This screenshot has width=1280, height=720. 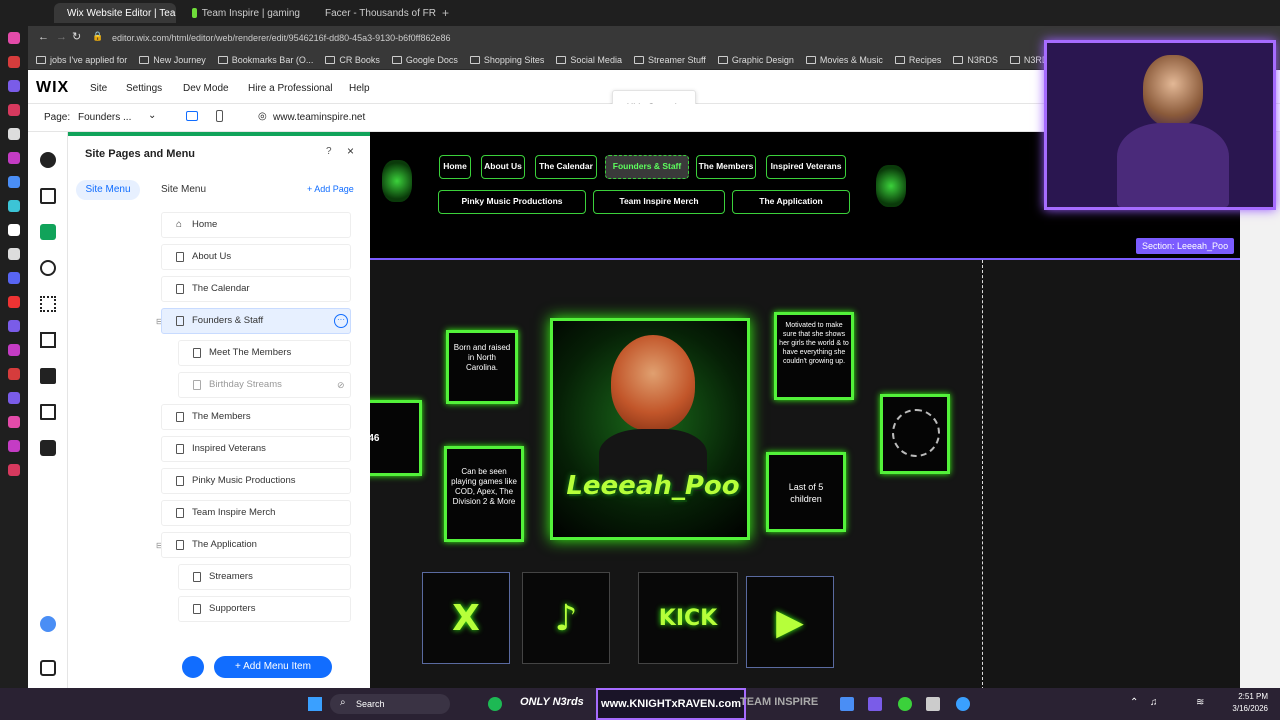 I want to click on bookmark-item: N3RDS, so click(x=975, y=60).